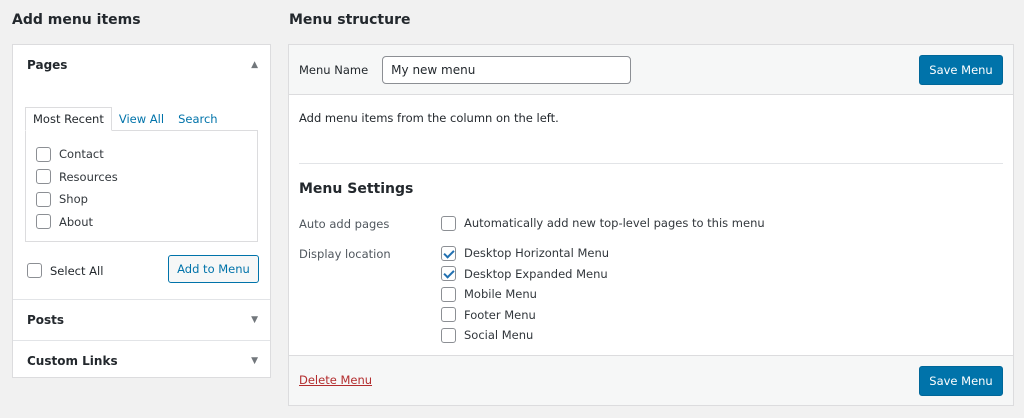 This screenshot has height=418, width=1024. I want to click on menu-structure-title: Menu structure, so click(350, 20).